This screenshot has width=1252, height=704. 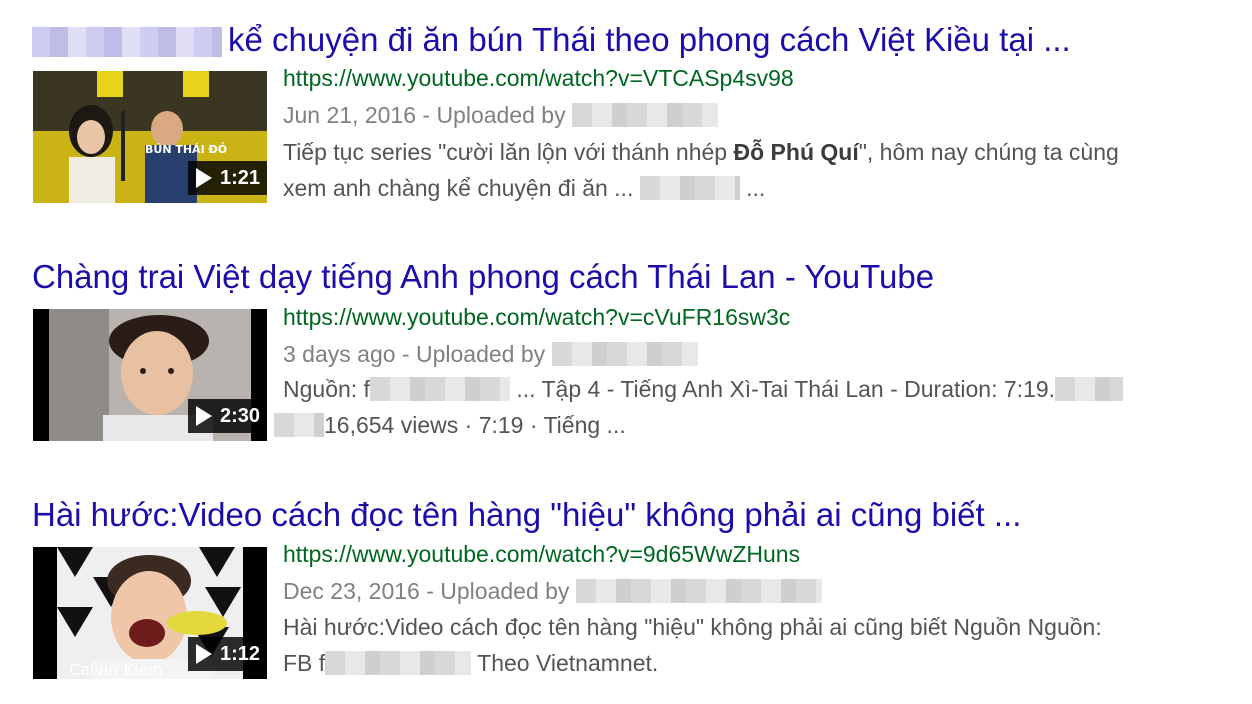 I want to click on video-thumbnail: Calvin Klein 1:12, so click(x=150, y=613).